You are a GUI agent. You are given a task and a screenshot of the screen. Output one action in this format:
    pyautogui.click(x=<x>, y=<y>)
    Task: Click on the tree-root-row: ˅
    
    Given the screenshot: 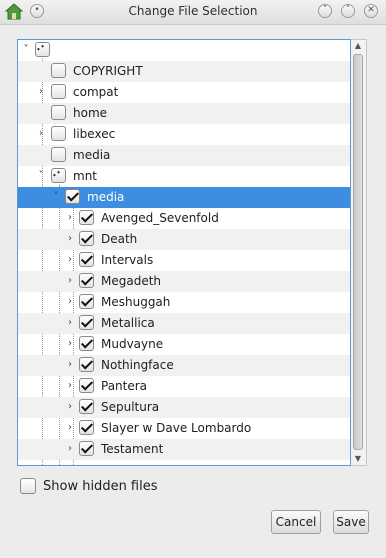 What is the action you would take?
    pyautogui.click(x=184, y=50)
    